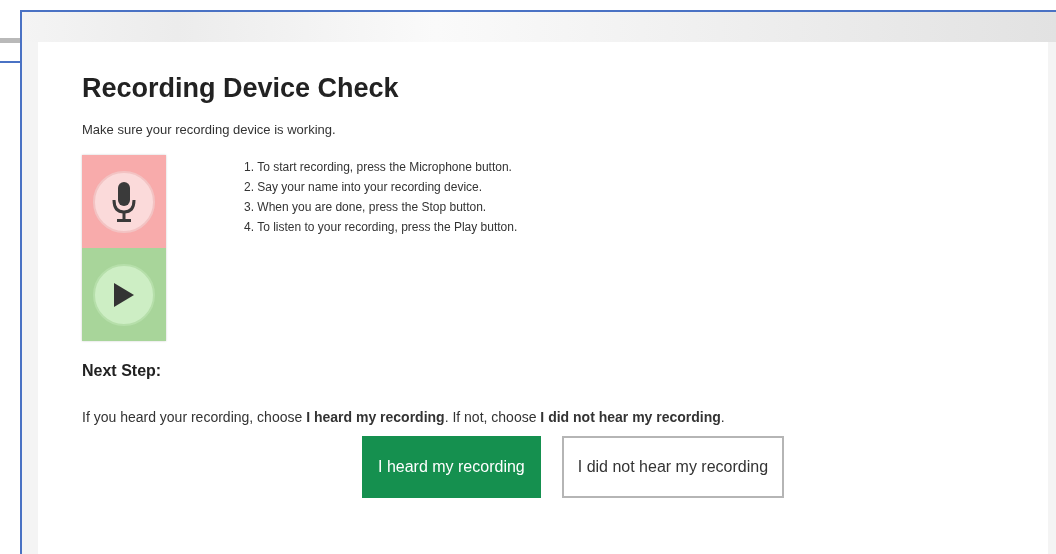 The width and height of the screenshot is (1056, 554). I want to click on instruction-text: 4. To listen to your recording, press the Play button., so click(381, 228).